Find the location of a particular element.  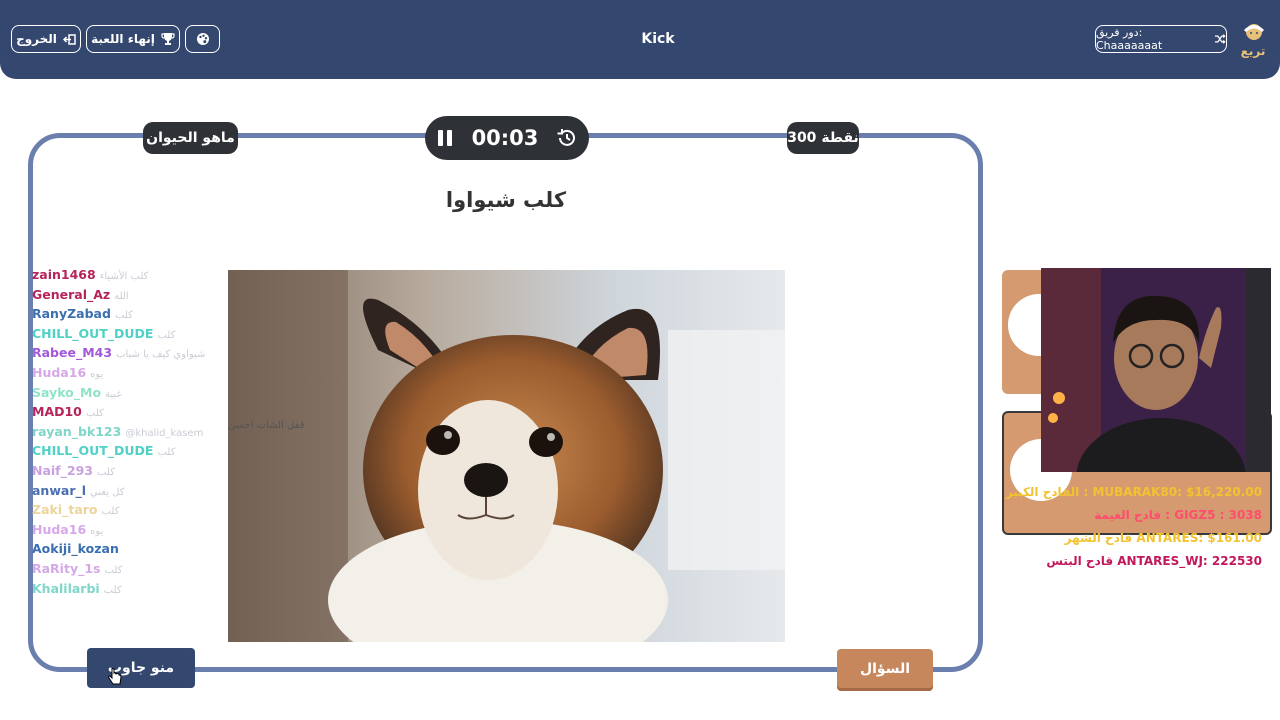

stat-line: القادح الكبير : MUBARAK80: $16,220.00 is located at coordinates (1133, 492).